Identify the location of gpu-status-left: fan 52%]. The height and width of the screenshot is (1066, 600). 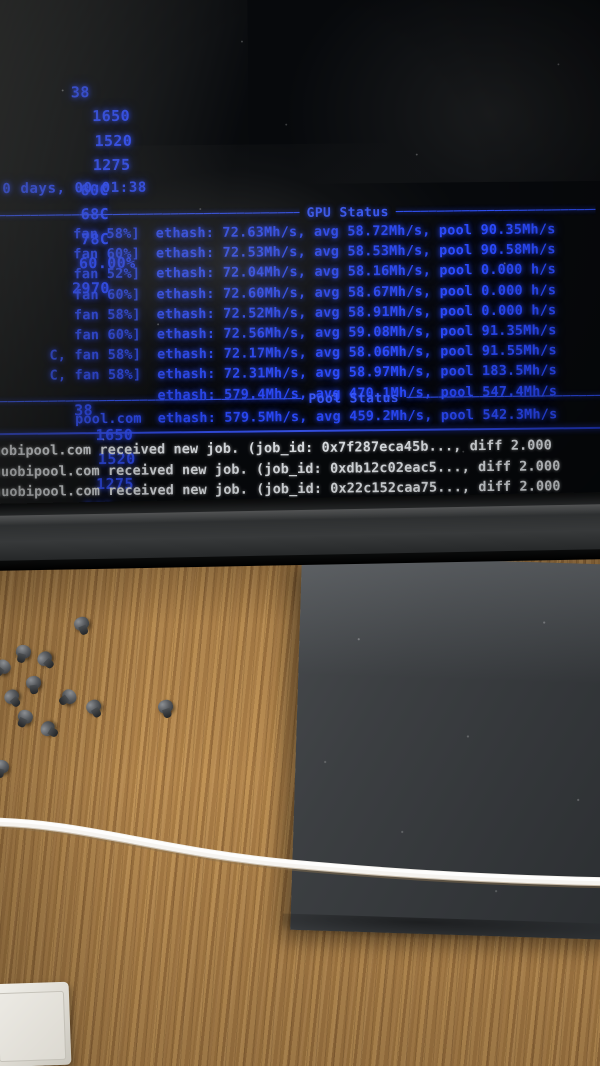
(107, 274).